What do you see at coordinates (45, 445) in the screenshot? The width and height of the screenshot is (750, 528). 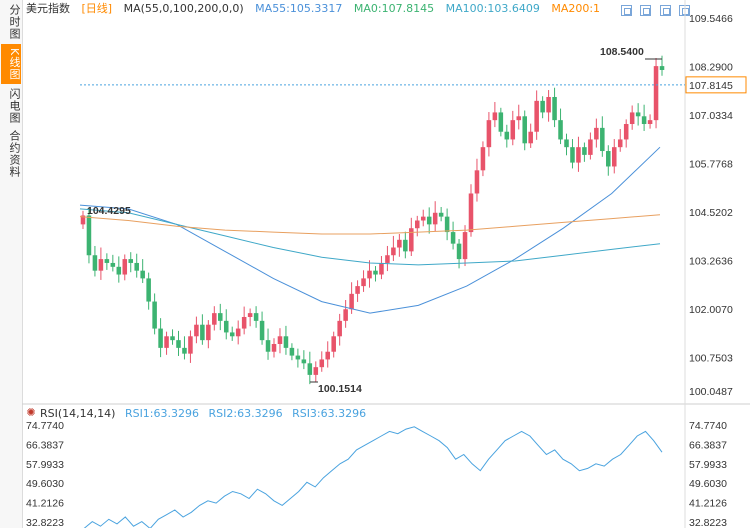 I see `rsi-left-tick: 66.3837` at bounding box center [45, 445].